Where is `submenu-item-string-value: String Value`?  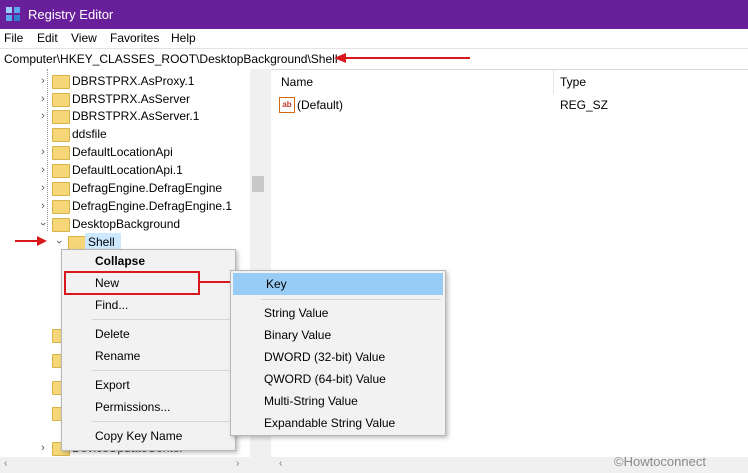 submenu-item-string-value: String Value is located at coordinates (338, 313).